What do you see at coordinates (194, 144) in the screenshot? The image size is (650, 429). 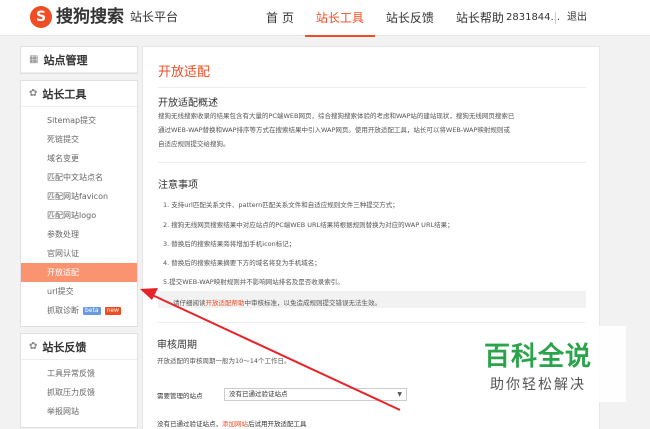 I see `overview-line-3: 自适应规则提交给搜狗。` at bounding box center [194, 144].